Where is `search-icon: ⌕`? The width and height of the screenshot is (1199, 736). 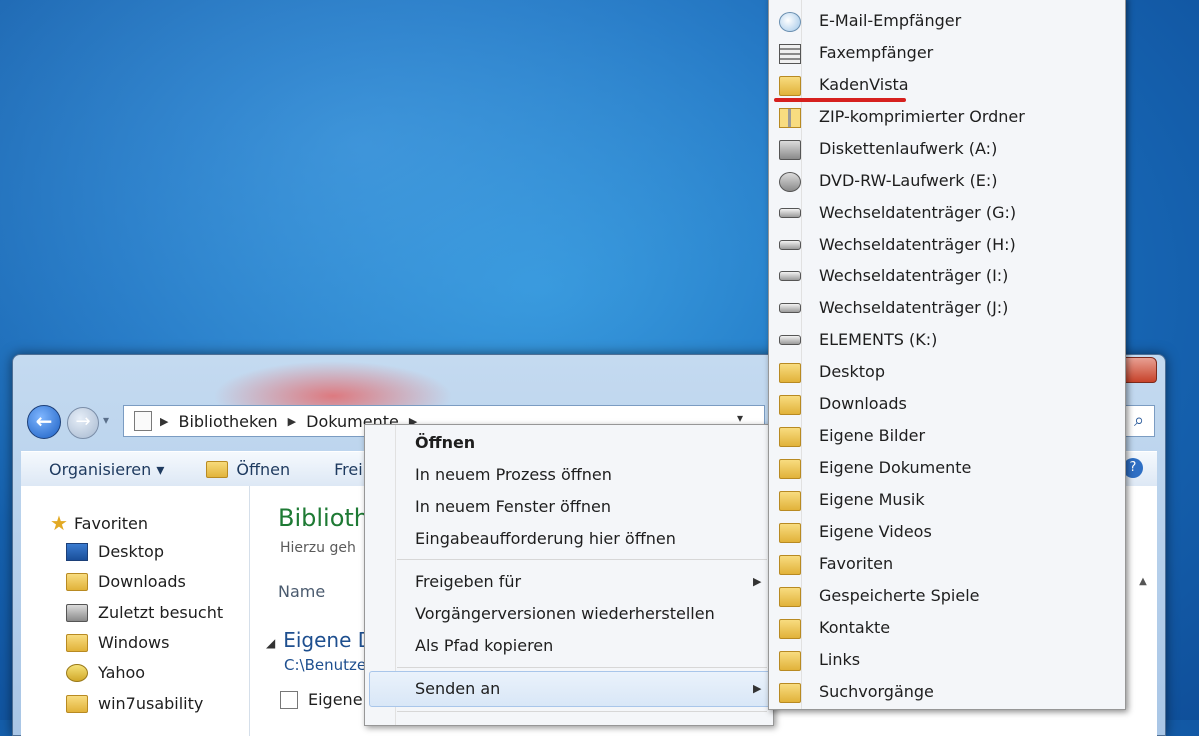
search-icon: ⌕ is located at coordinates (1139, 421).